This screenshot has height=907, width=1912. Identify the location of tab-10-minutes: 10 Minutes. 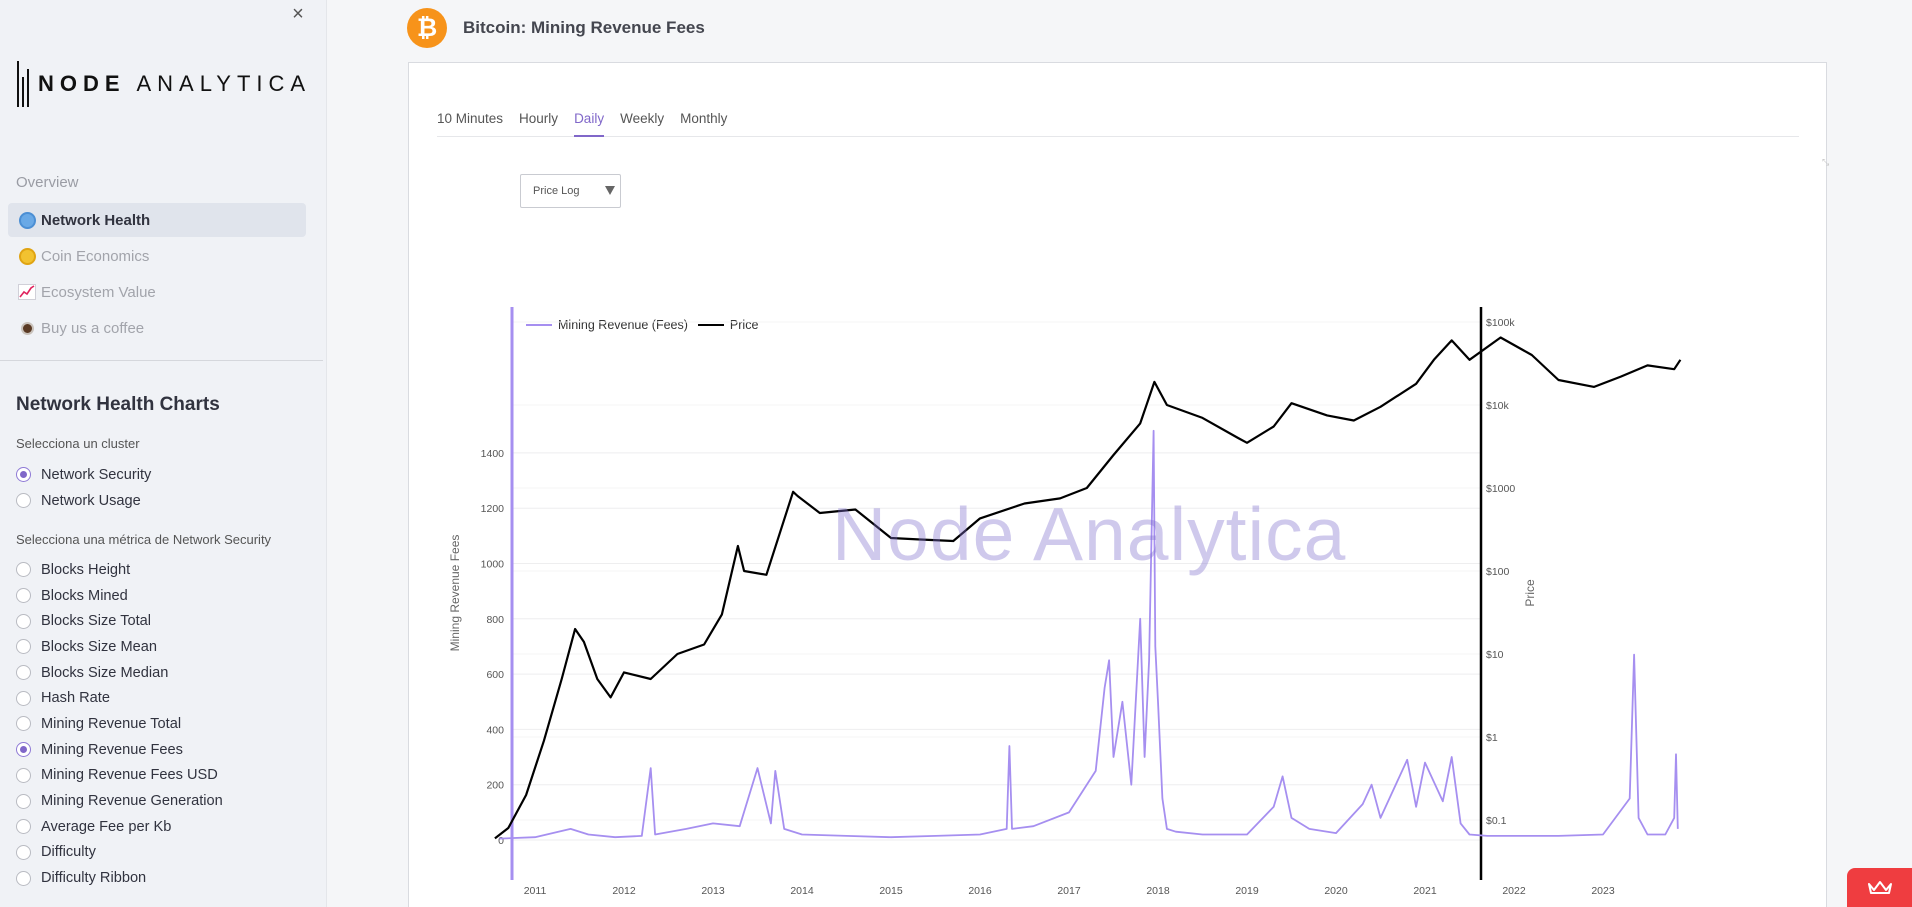
(470, 119).